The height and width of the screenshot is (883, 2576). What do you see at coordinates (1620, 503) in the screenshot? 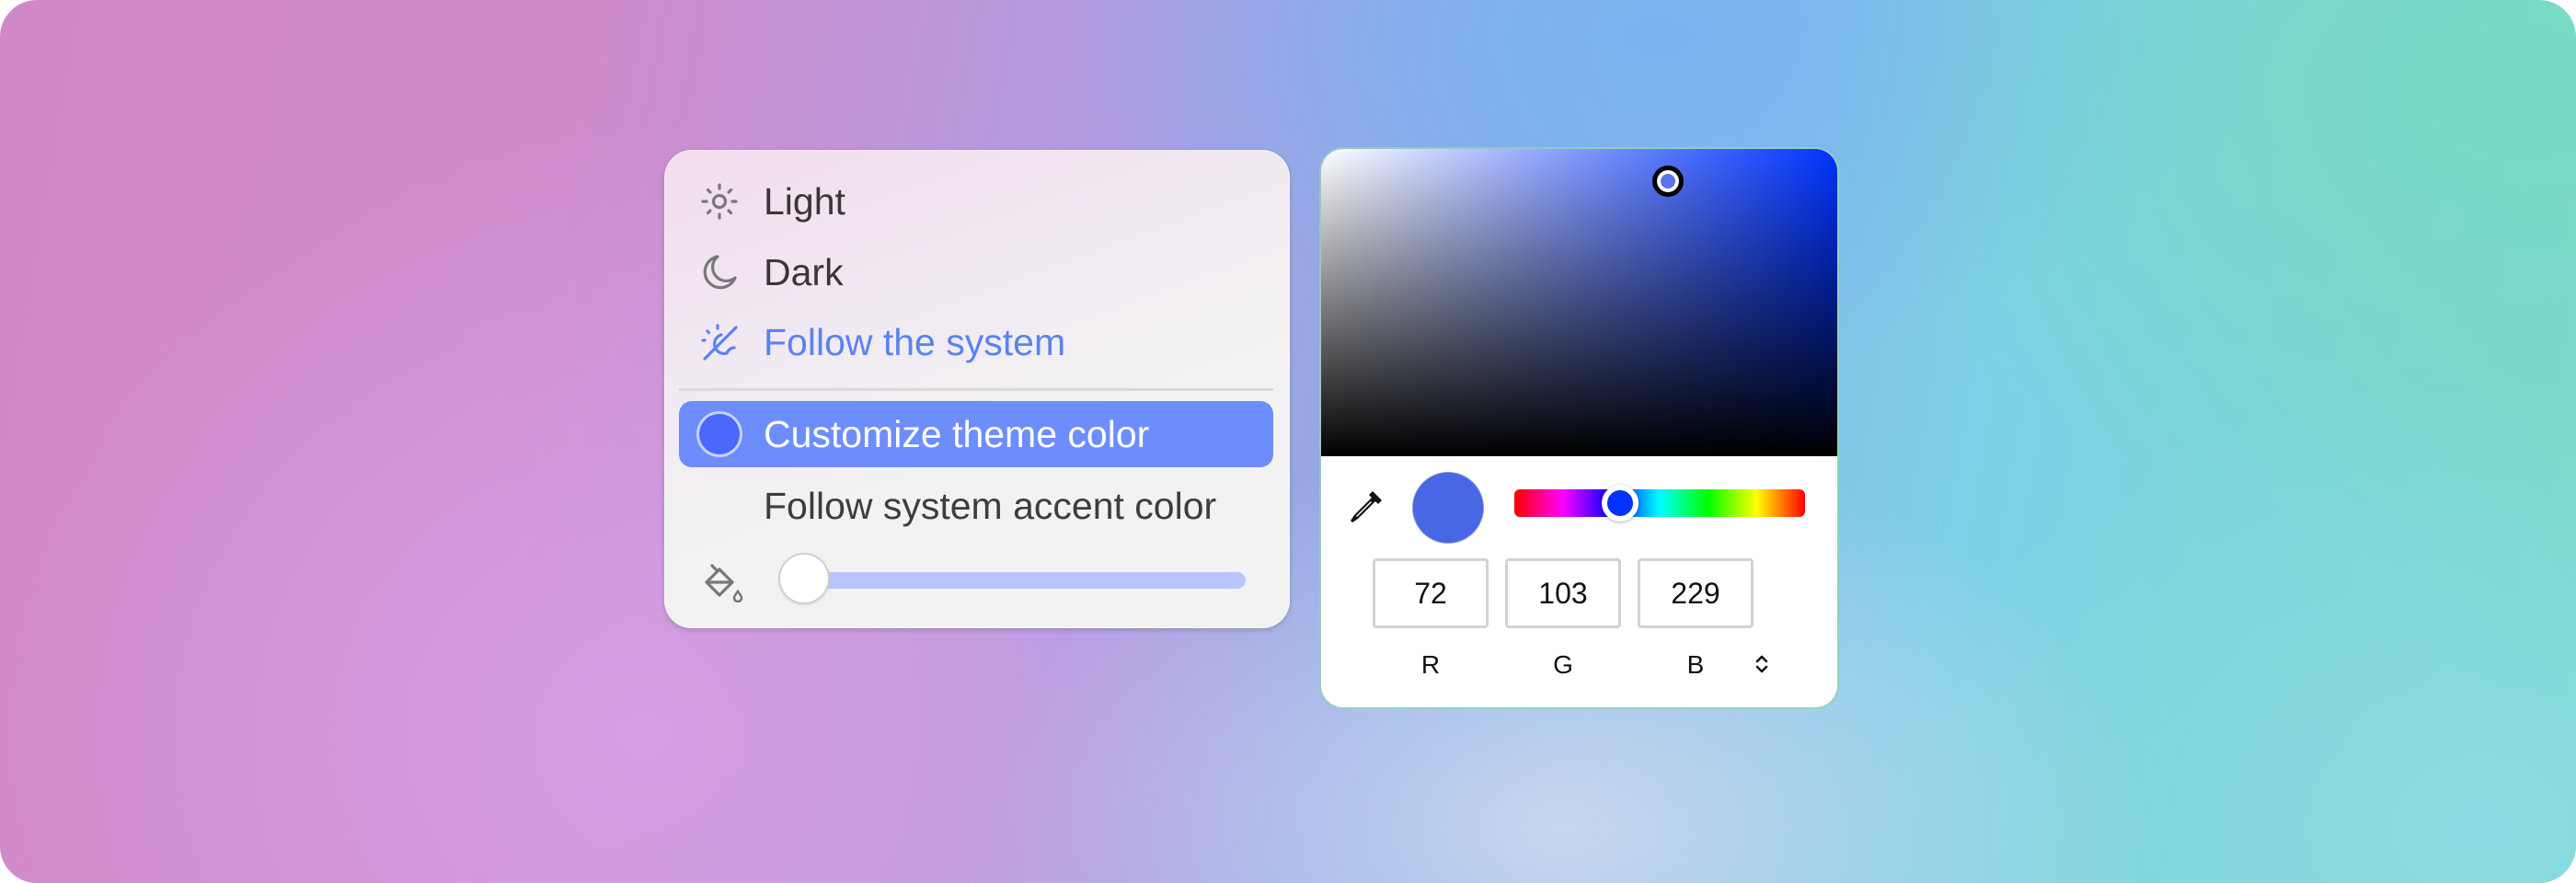
I see `hue-slider-thumb` at bounding box center [1620, 503].